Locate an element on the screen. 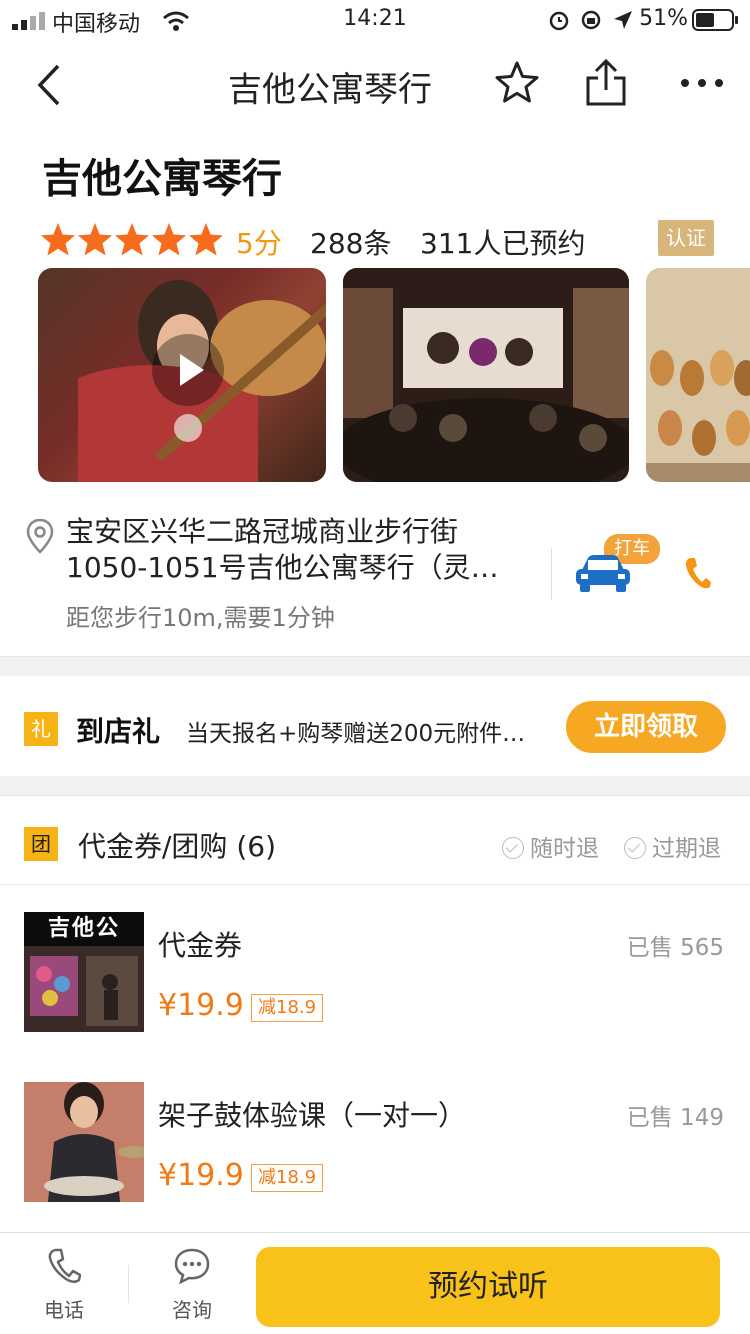 The height and width of the screenshot is (1334, 750). deal-name: 代金券 is located at coordinates (200, 945).